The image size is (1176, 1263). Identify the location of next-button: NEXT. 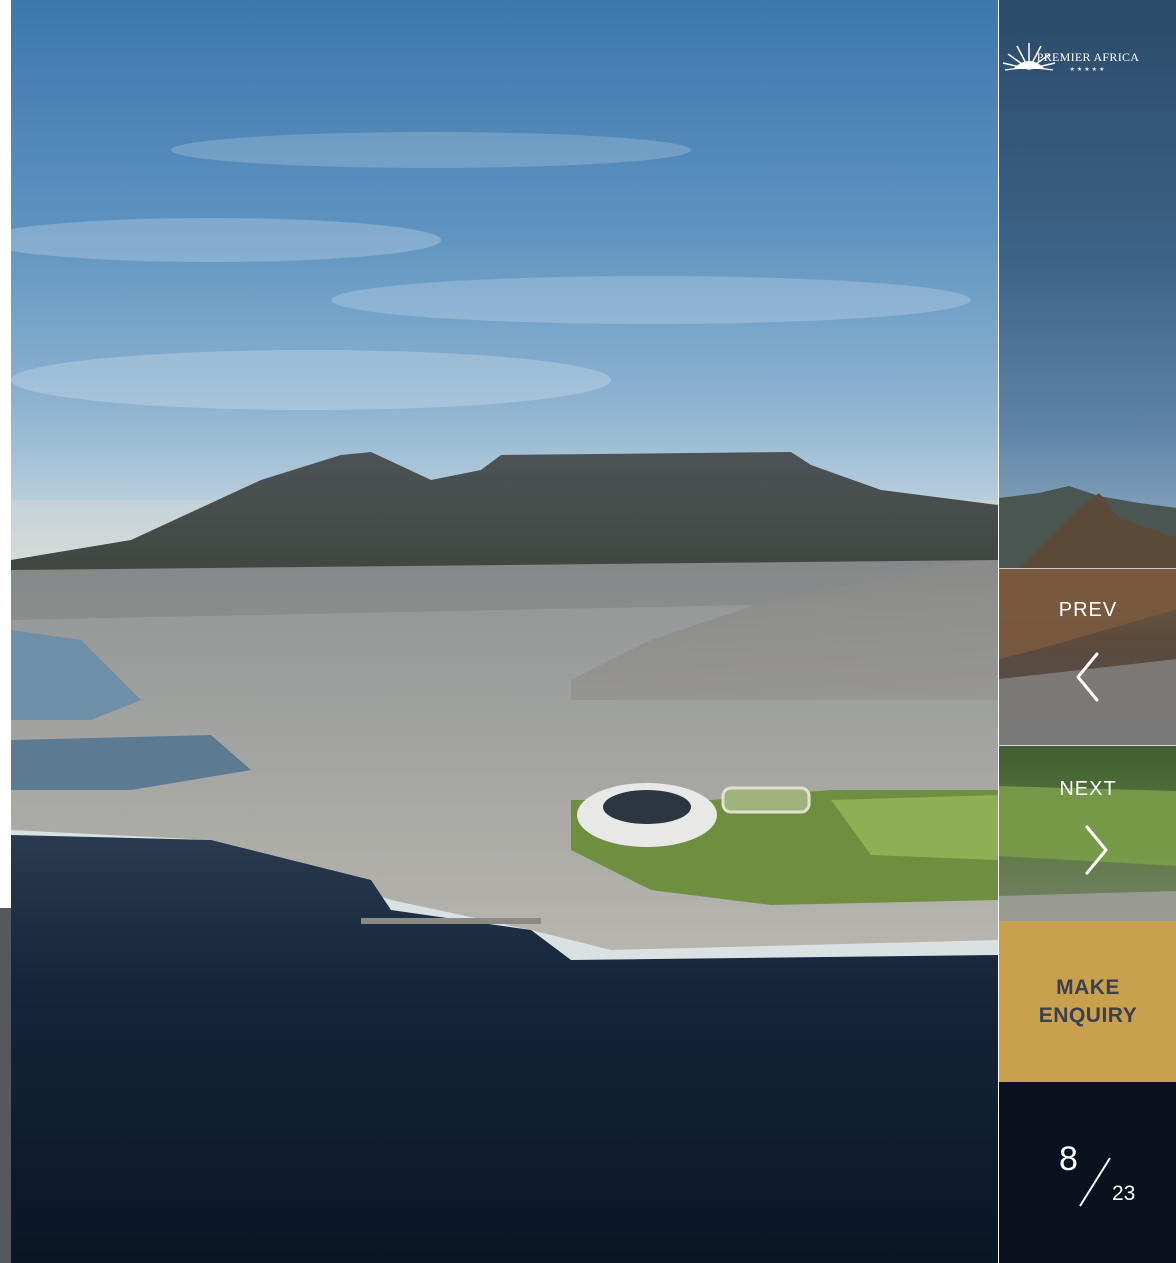
(1087, 833).